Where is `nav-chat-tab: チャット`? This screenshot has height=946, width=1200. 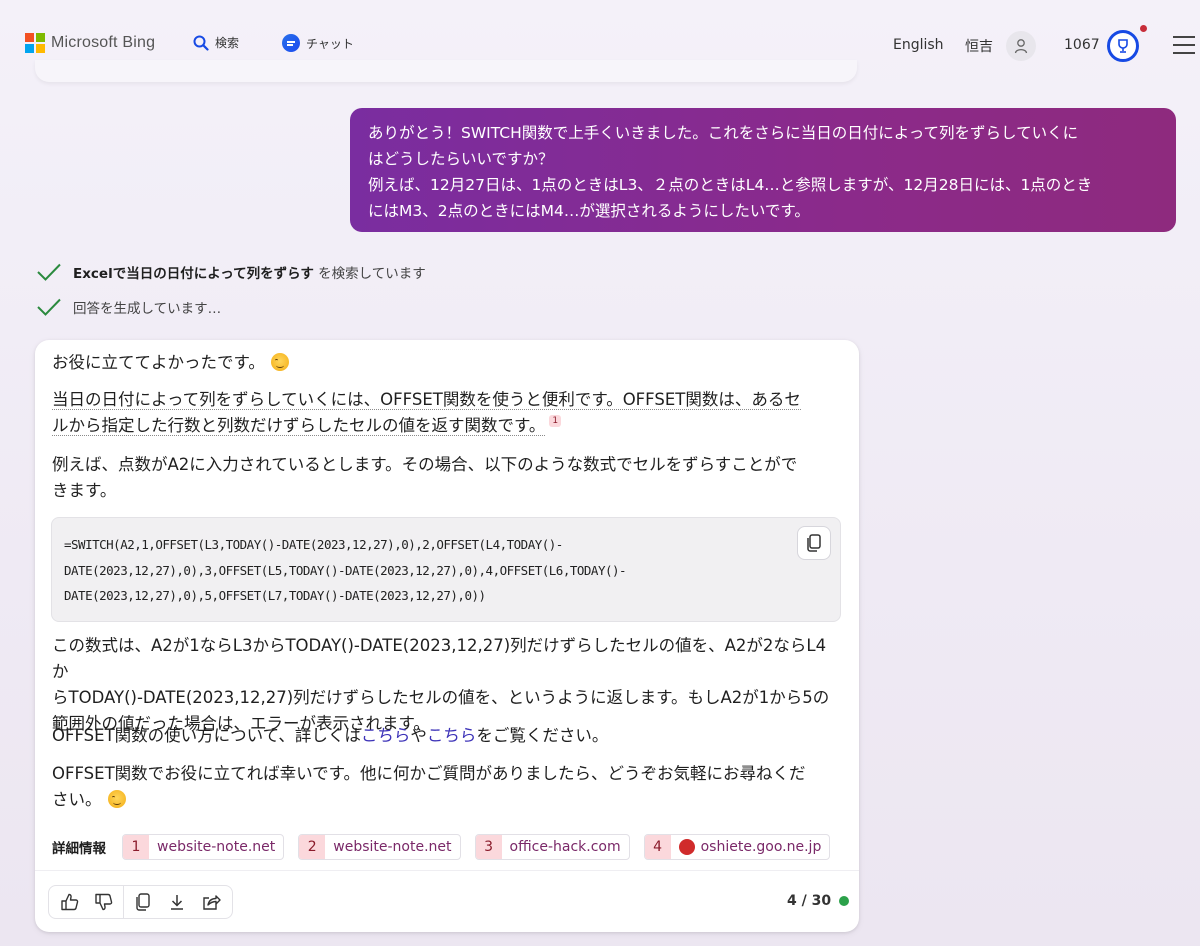 nav-chat-tab: チャット is located at coordinates (318, 43).